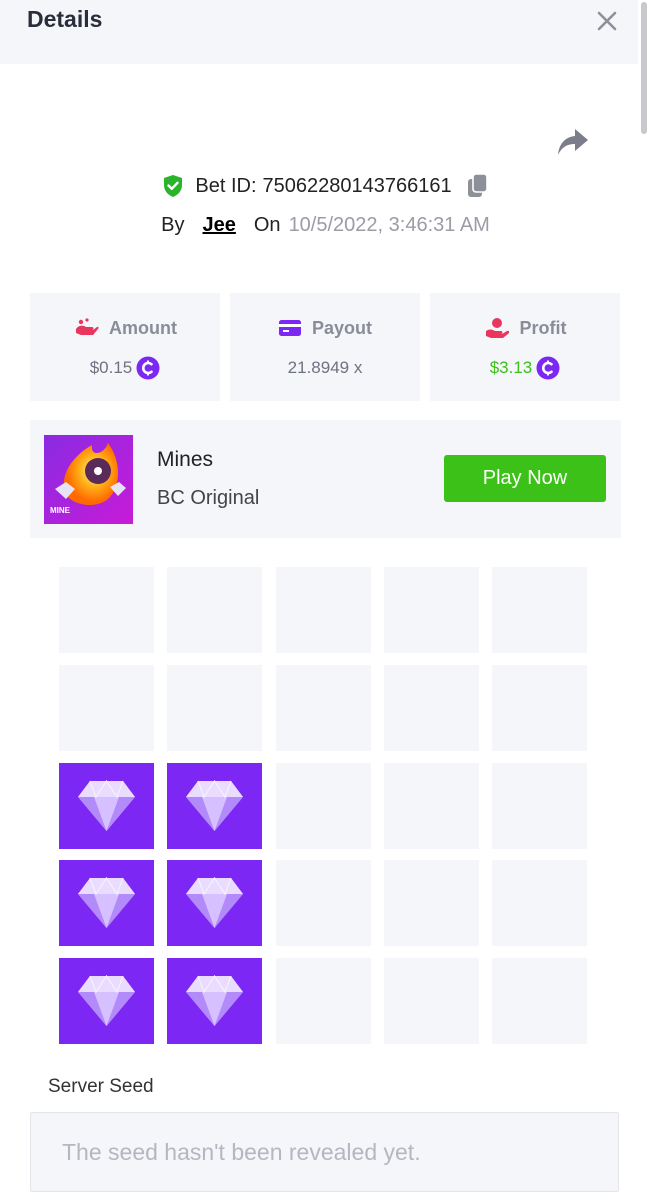 This screenshot has width=651, height=1200. Describe the element at coordinates (289, 328) in the screenshot. I see `card-icon` at that location.